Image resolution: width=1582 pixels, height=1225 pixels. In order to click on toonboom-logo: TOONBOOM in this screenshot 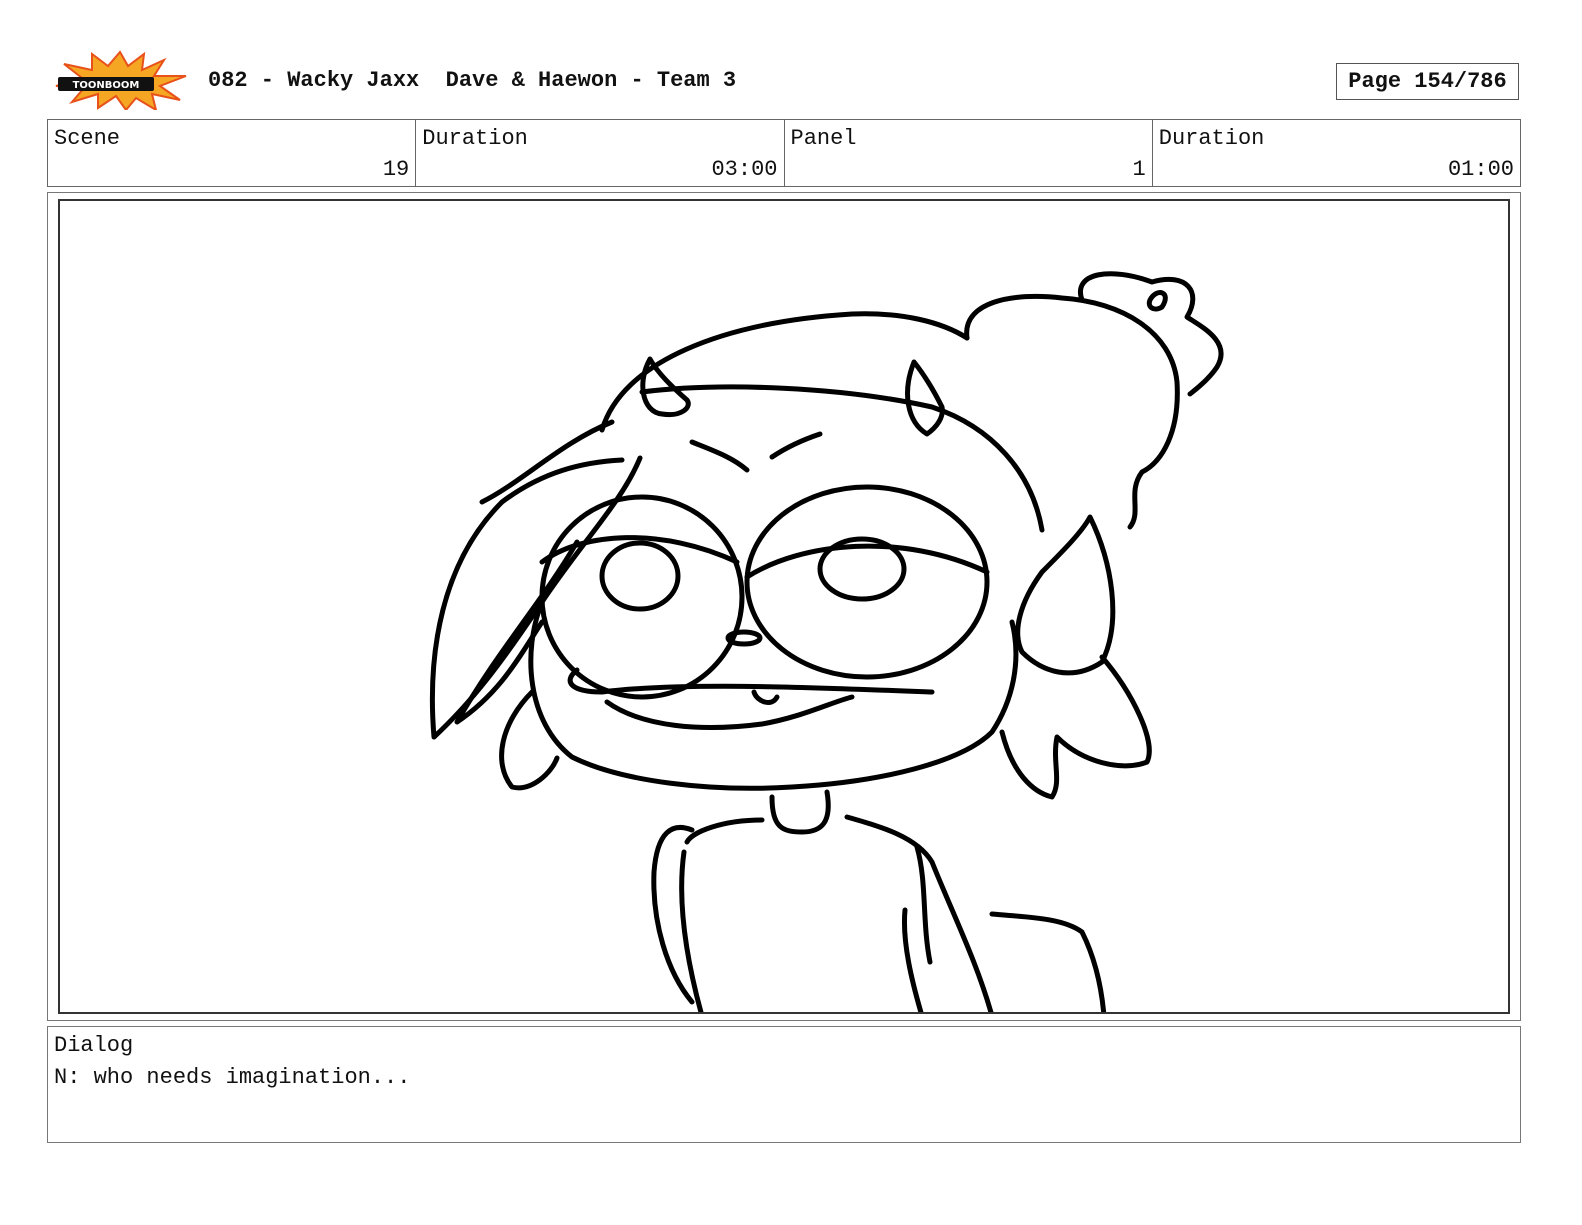, I will do `click(120, 80)`.